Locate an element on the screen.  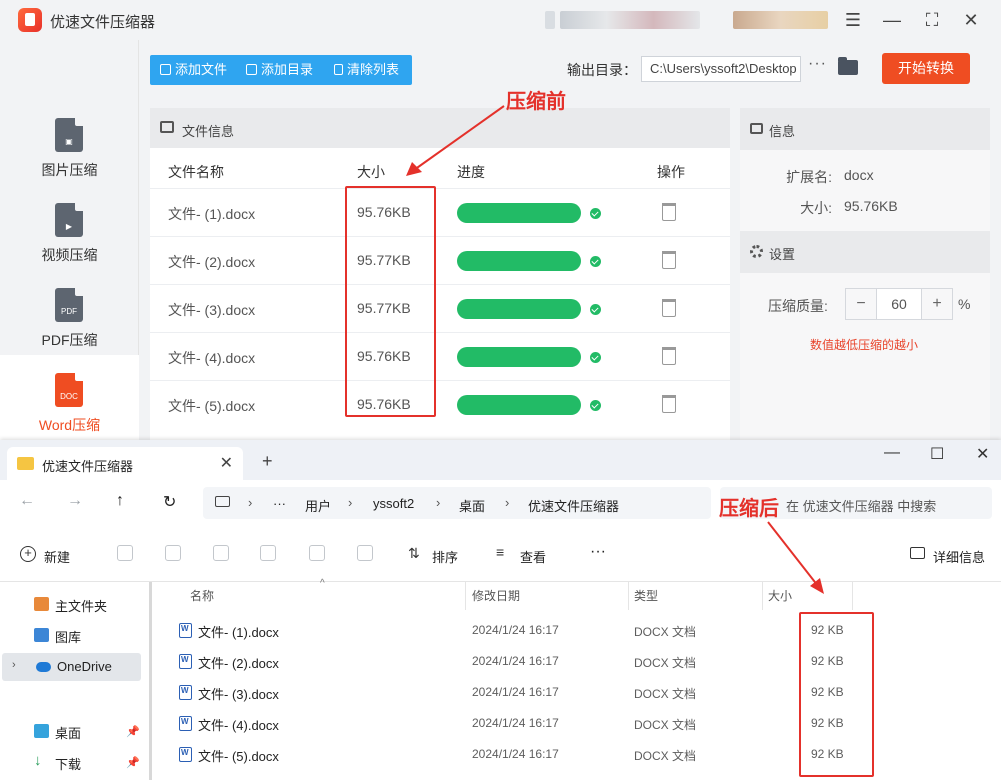
view-icon: ≡ is located at coordinates (500, 552).